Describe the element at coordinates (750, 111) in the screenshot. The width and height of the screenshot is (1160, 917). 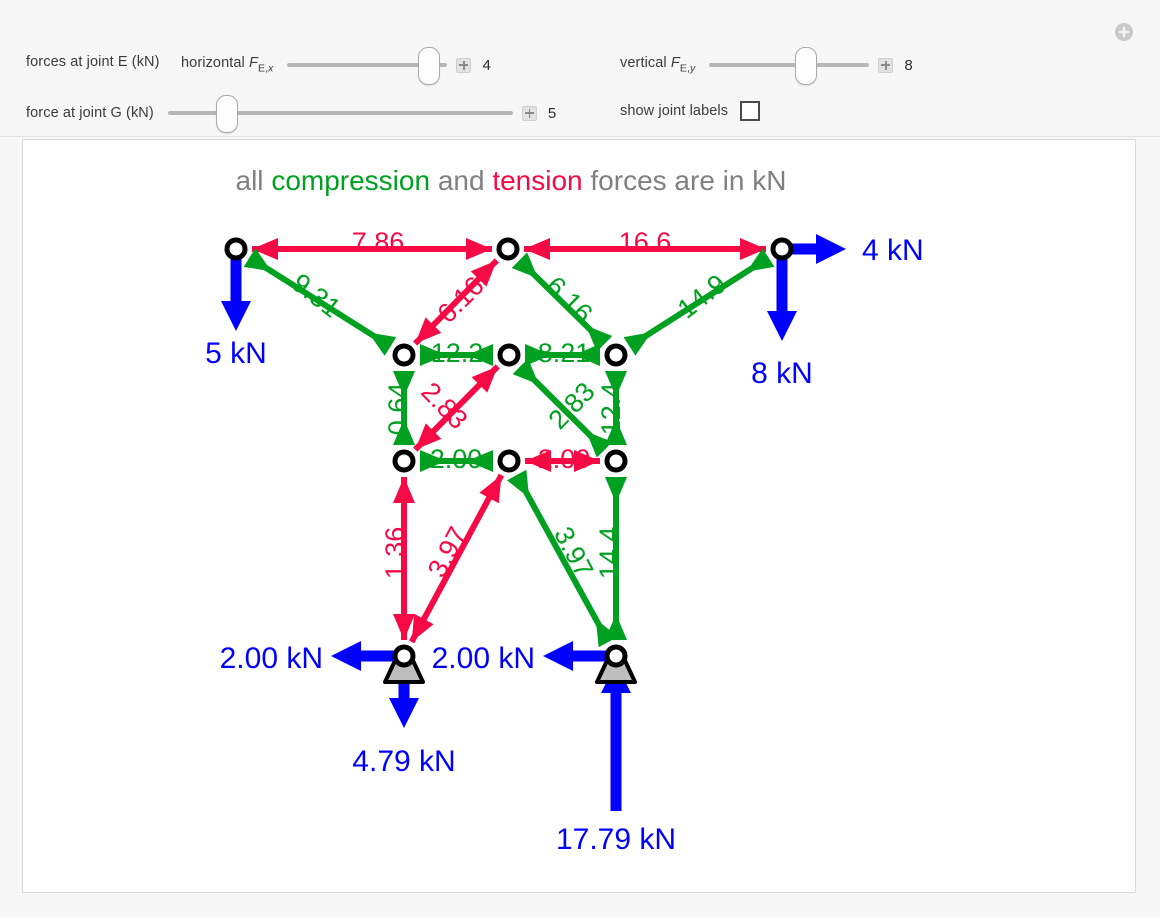
I see `show-joint-labels-checkbox` at that location.